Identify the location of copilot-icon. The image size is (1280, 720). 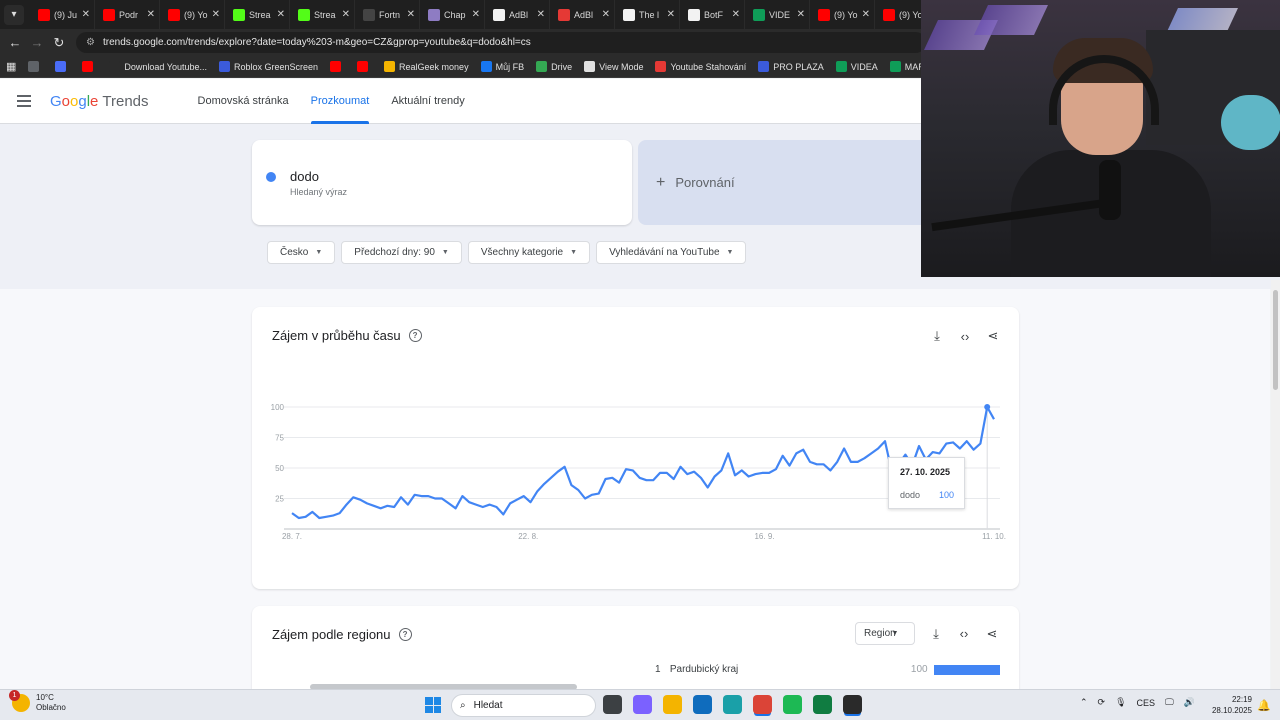
(642, 704).